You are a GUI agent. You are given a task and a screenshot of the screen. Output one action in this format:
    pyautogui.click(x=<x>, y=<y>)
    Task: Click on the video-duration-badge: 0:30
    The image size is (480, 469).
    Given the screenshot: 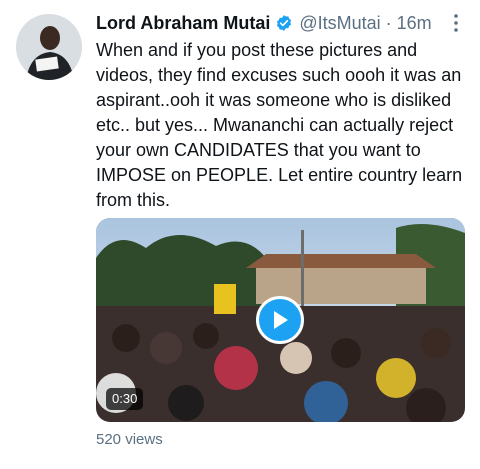 What is the action you would take?
    pyautogui.click(x=125, y=399)
    